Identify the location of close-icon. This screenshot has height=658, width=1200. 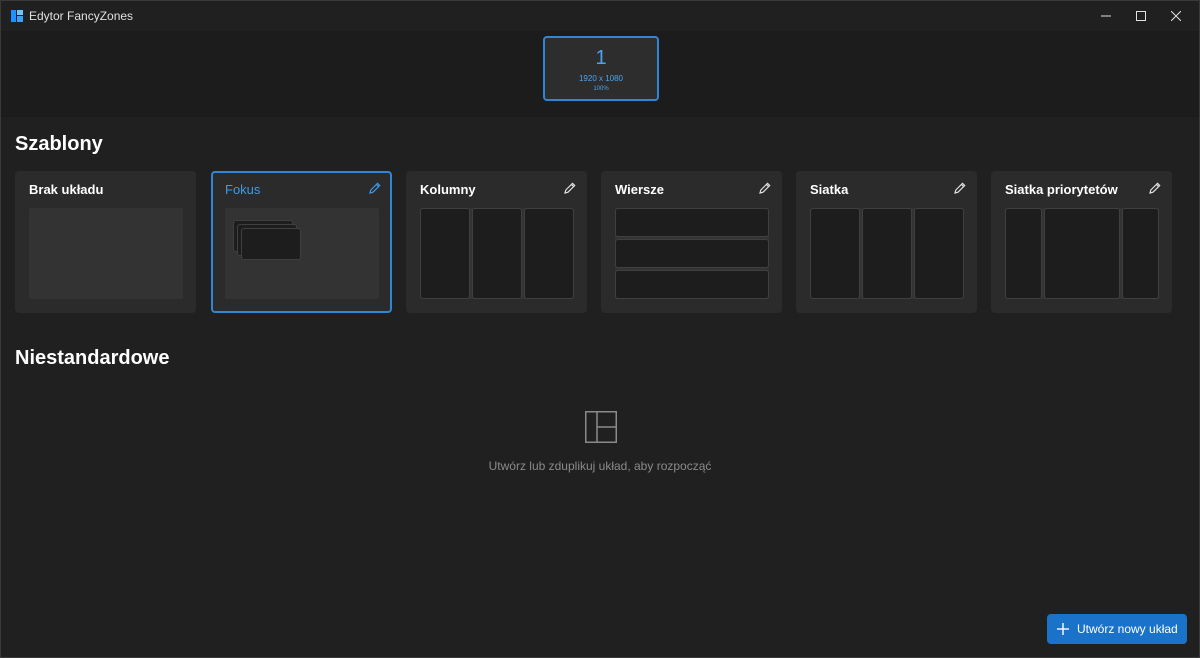
(1176, 16).